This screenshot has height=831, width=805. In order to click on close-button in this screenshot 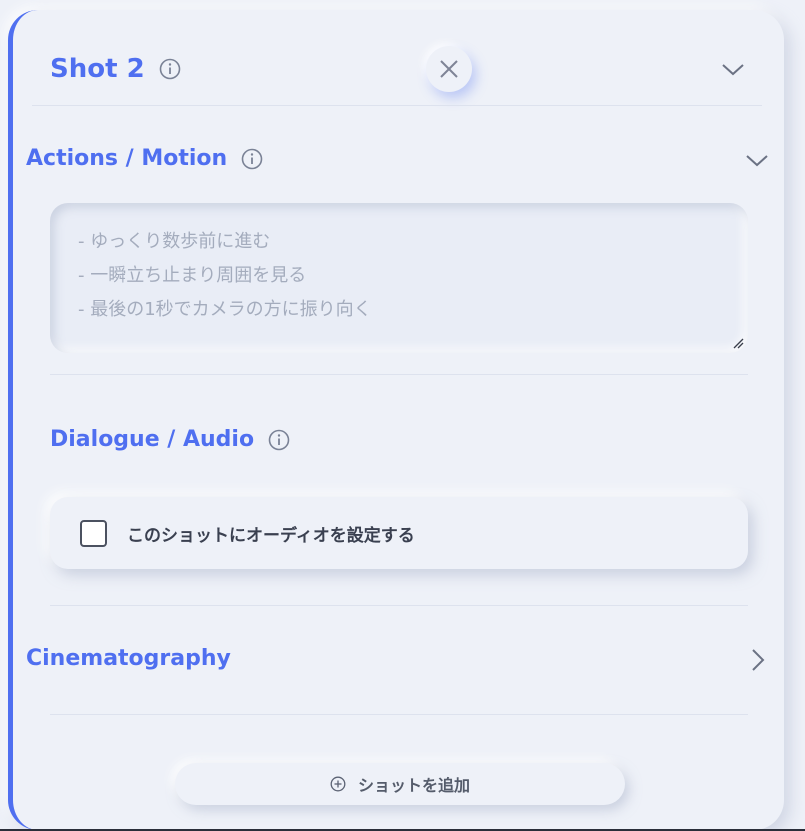, I will do `click(449, 69)`.